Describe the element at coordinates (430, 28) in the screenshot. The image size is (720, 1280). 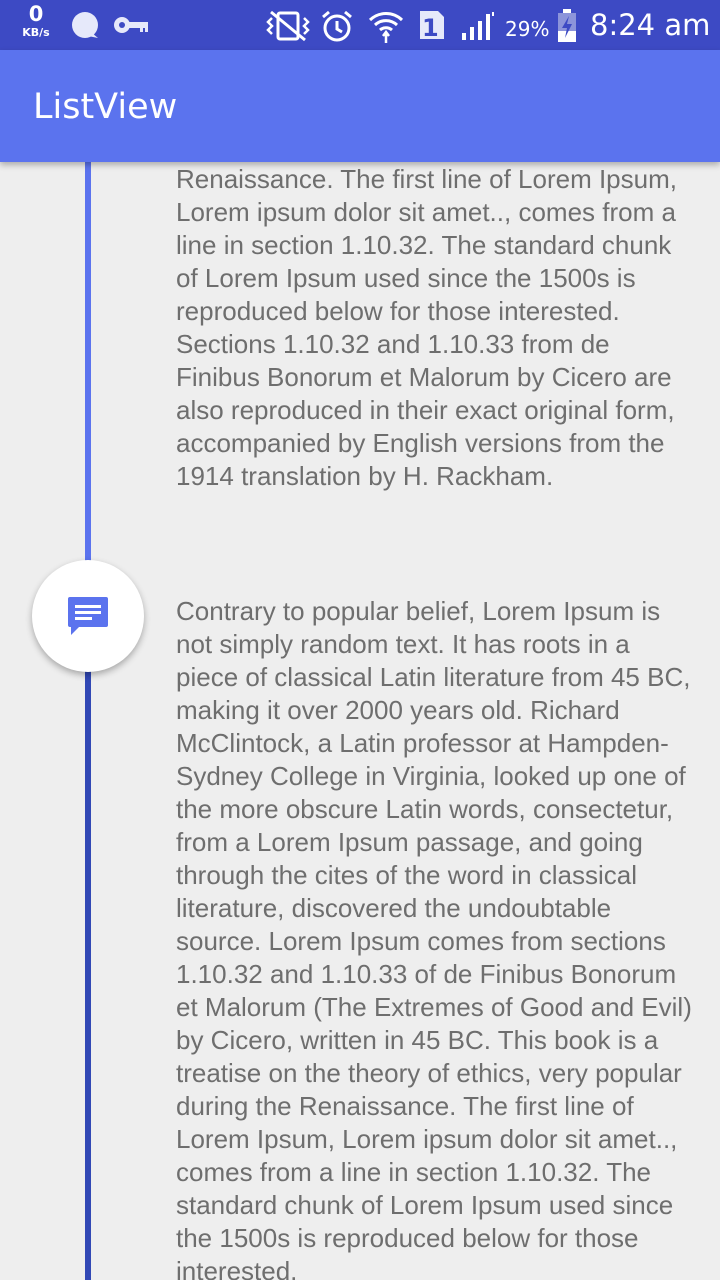
I see `sim-slot-number: 1` at that location.